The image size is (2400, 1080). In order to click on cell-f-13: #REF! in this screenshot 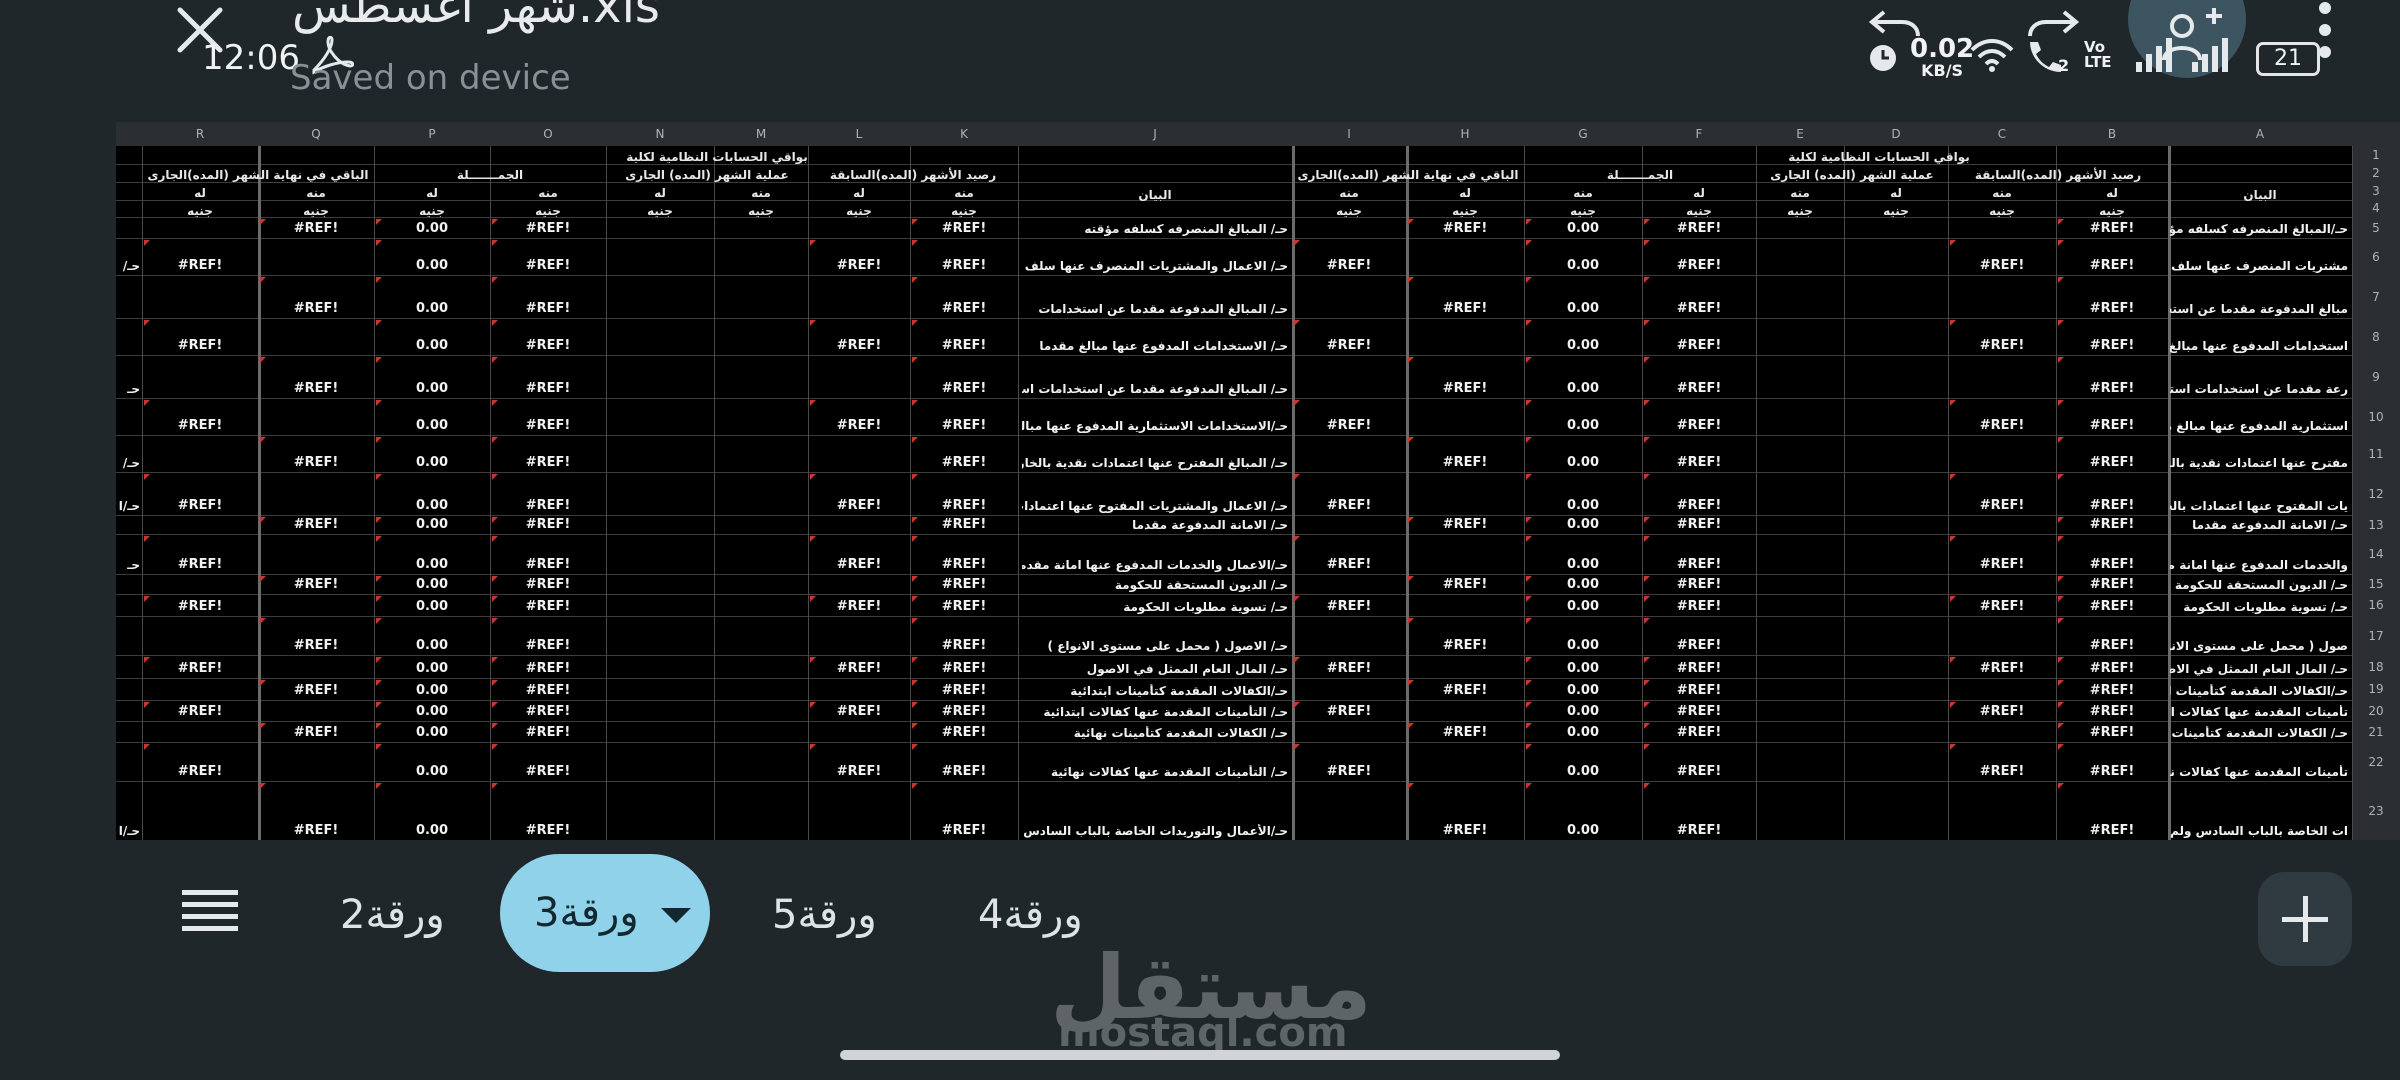, I will do `click(1699, 524)`.